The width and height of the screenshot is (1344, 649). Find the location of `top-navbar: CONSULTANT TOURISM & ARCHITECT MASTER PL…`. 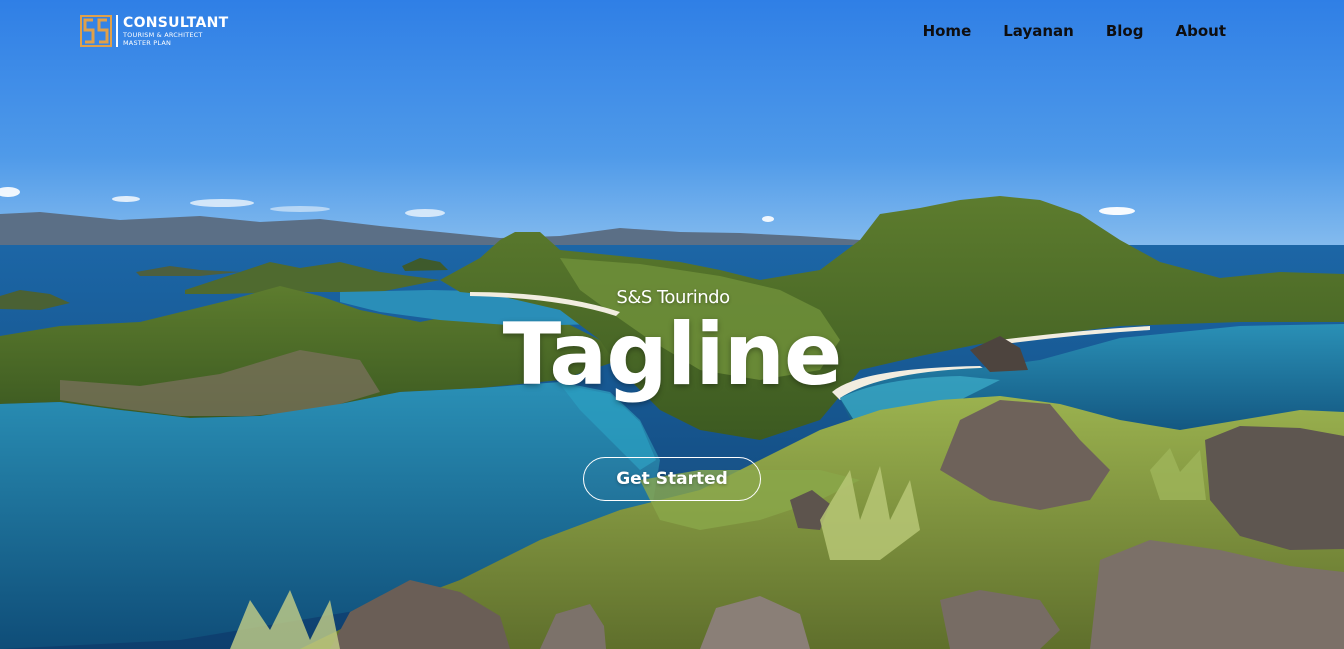

top-navbar: CONSULTANT TOURISM & ARCHITECT MASTER PL… is located at coordinates (672, 33).